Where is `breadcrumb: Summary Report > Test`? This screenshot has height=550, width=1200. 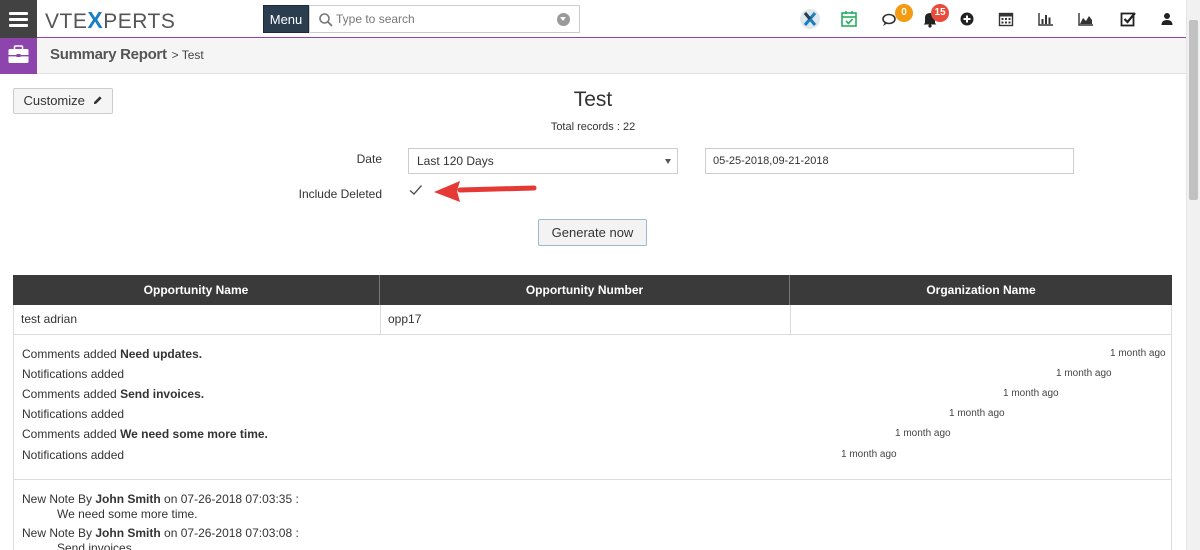
breadcrumb: Summary Report > Test is located at coordinates (127, 54).